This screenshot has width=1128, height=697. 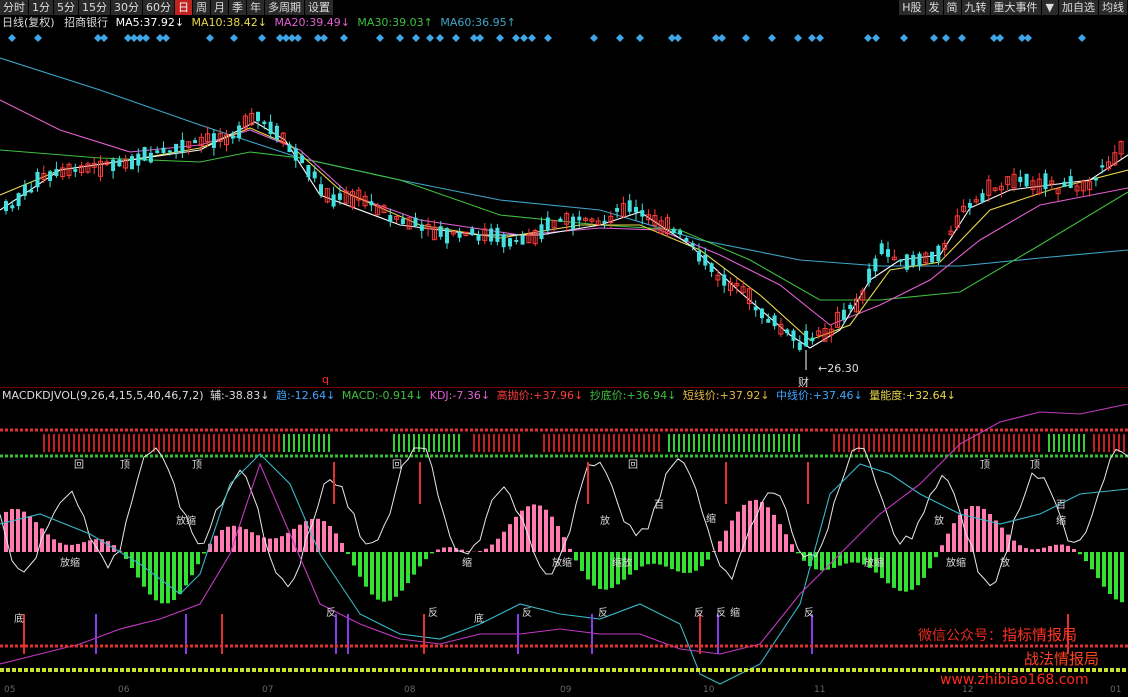 I want to click on toolbar-actions: H股发简九转 重大事件 ▼ 加自选 均线, so click(x=1013, y=7).